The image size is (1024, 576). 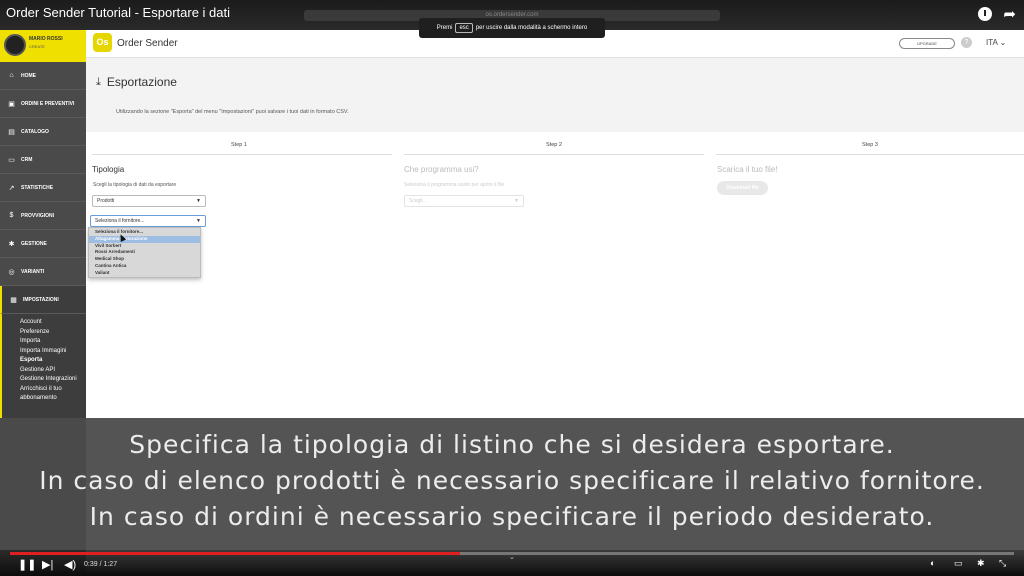 What do you see at coordinates (135, 185) in the screenshot?
I see `step-1-desc: Scegli la tipologia di dati da esportare` at bounding box center [135, 185].